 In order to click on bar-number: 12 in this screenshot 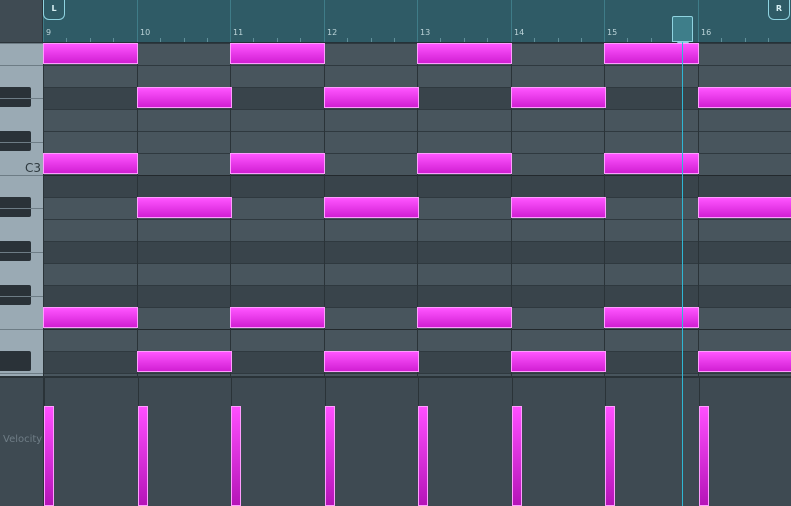, I will do `click(332, 32)`.